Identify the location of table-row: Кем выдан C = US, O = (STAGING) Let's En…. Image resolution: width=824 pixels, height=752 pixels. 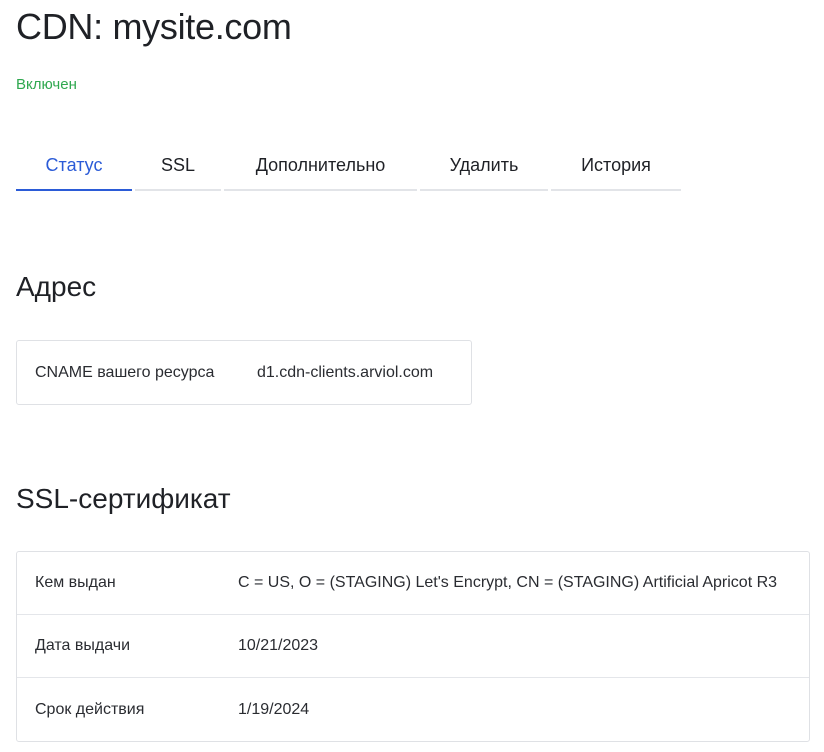
(413, 583).